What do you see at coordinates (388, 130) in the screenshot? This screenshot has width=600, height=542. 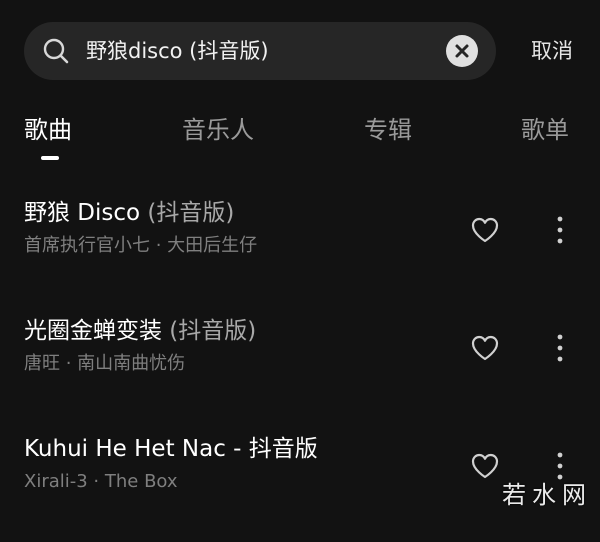 I see `tab-albums: 专辑` at bounding box center [388, 130].